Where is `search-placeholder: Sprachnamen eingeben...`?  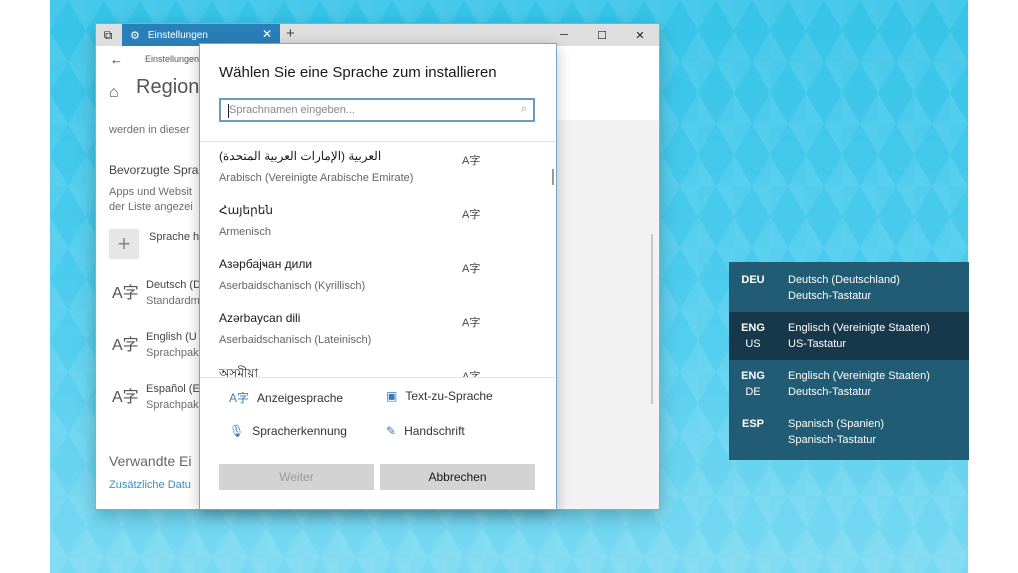
search-placeholder: Sprachnamen eingeben... is located at coordinates (292, 110).